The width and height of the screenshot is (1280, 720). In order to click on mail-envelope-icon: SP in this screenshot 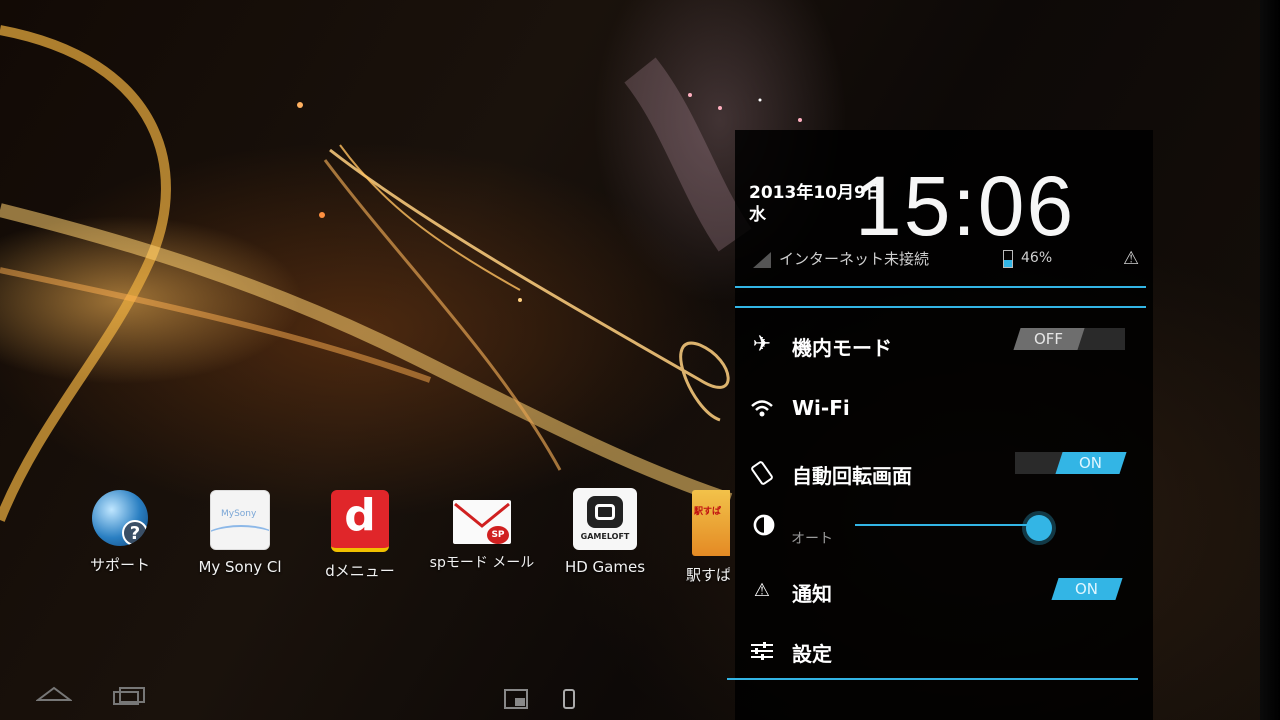, I will do `click(482, 522)`.